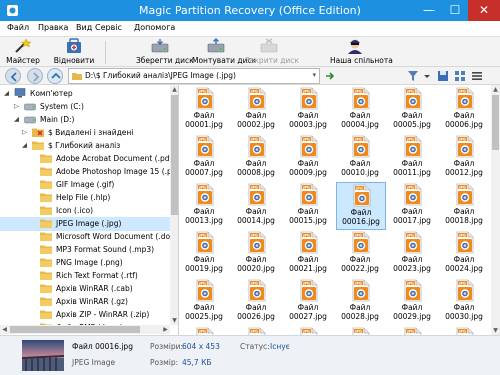  What do you see at coordinates (92, 107) in the screenshot?
I see `tree-item: ▷ System (C:)` at bounding box center [92, 107].